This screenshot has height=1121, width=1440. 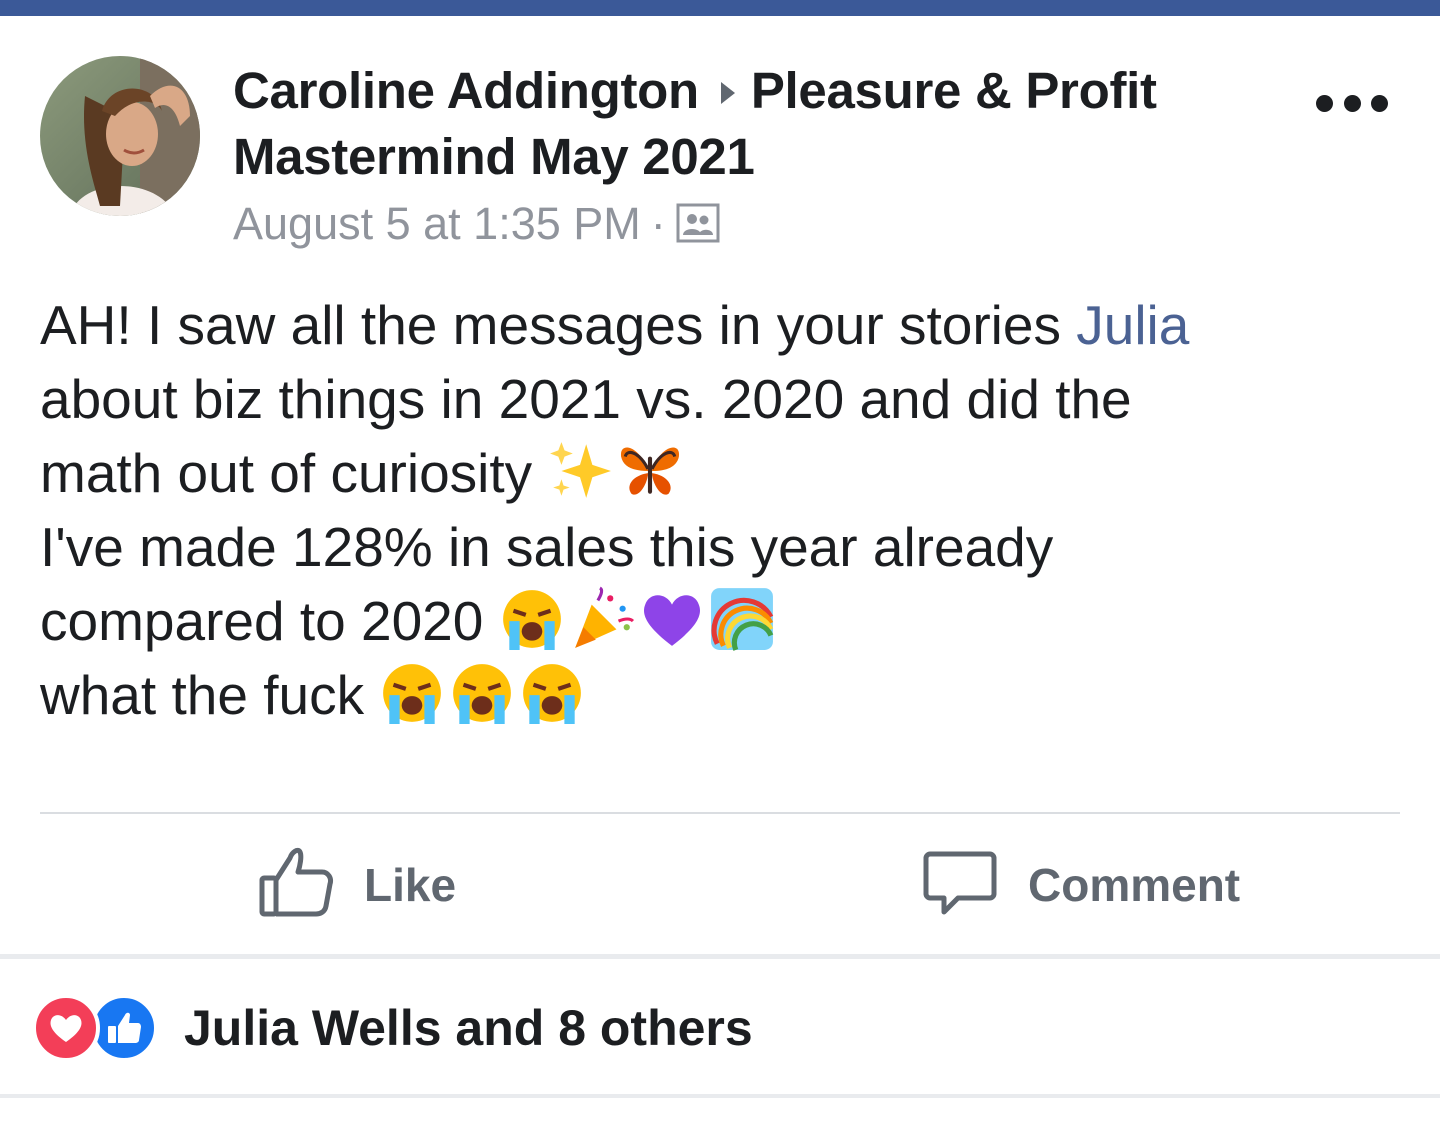 What do you see at coordinates (468, 1028) in the screenshot?
I see `reactions-summary-text: Julia Wells and 8 others` at bounding box center [468, 1028].